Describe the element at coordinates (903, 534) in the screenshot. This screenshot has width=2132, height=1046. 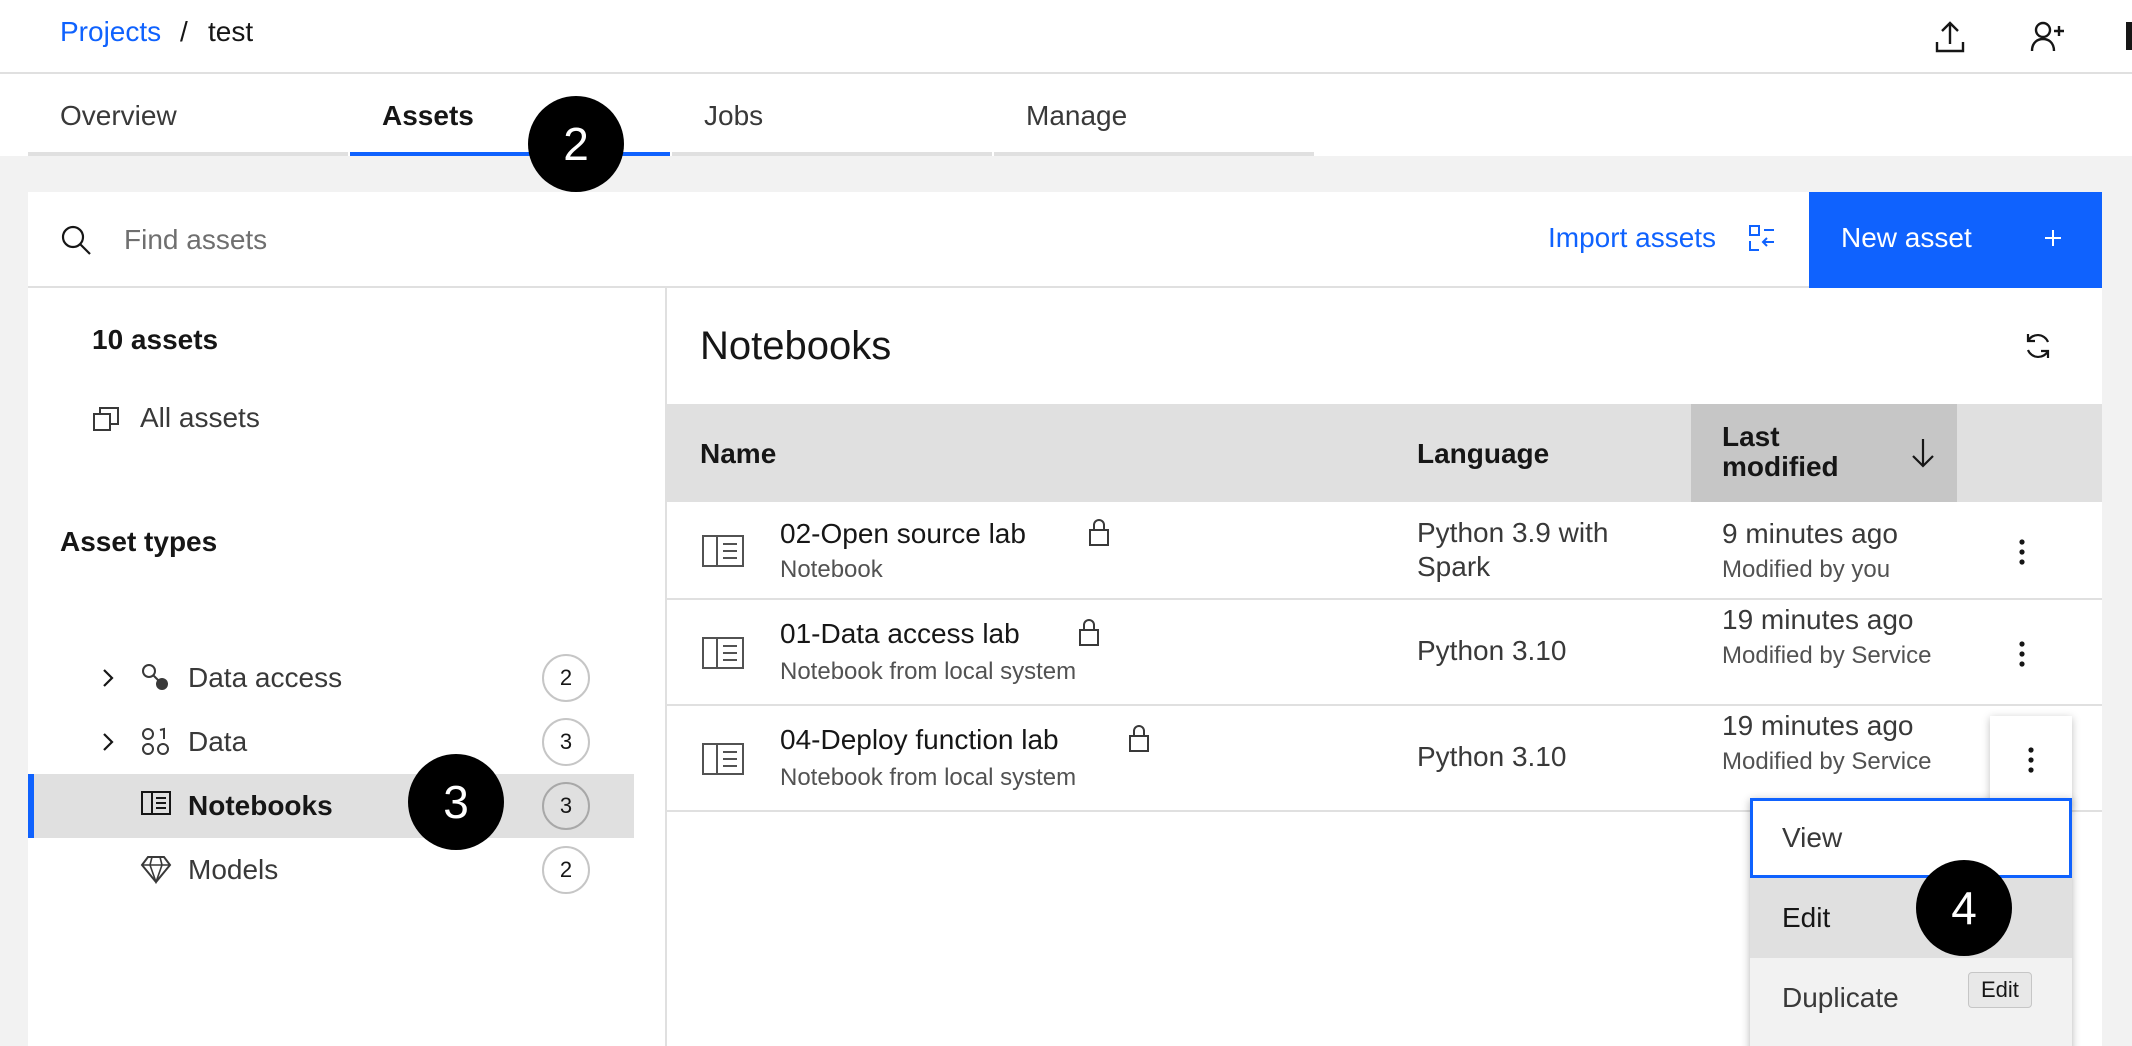
I see `notebook-name: 02-Open source lab` at that location.